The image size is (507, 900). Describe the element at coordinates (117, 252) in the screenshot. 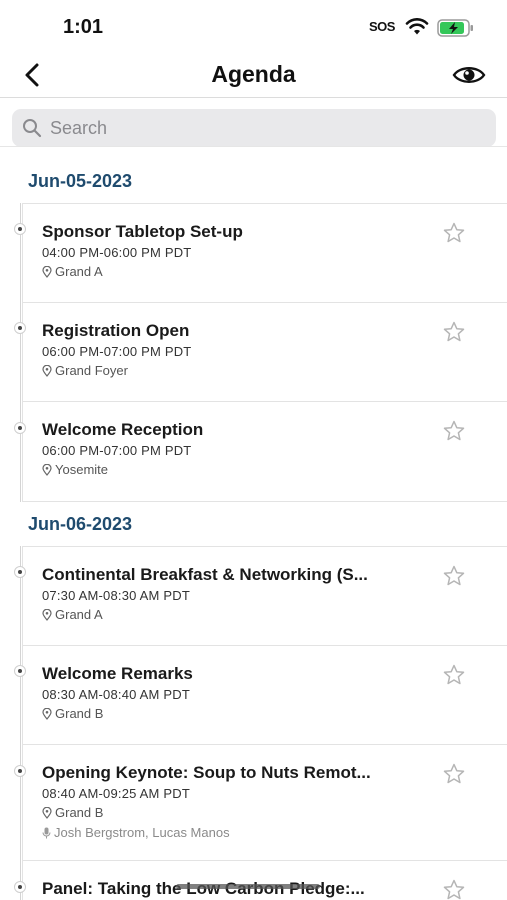

I see `session-time: 04:00 PM-06:00 PM PDT` at that location.